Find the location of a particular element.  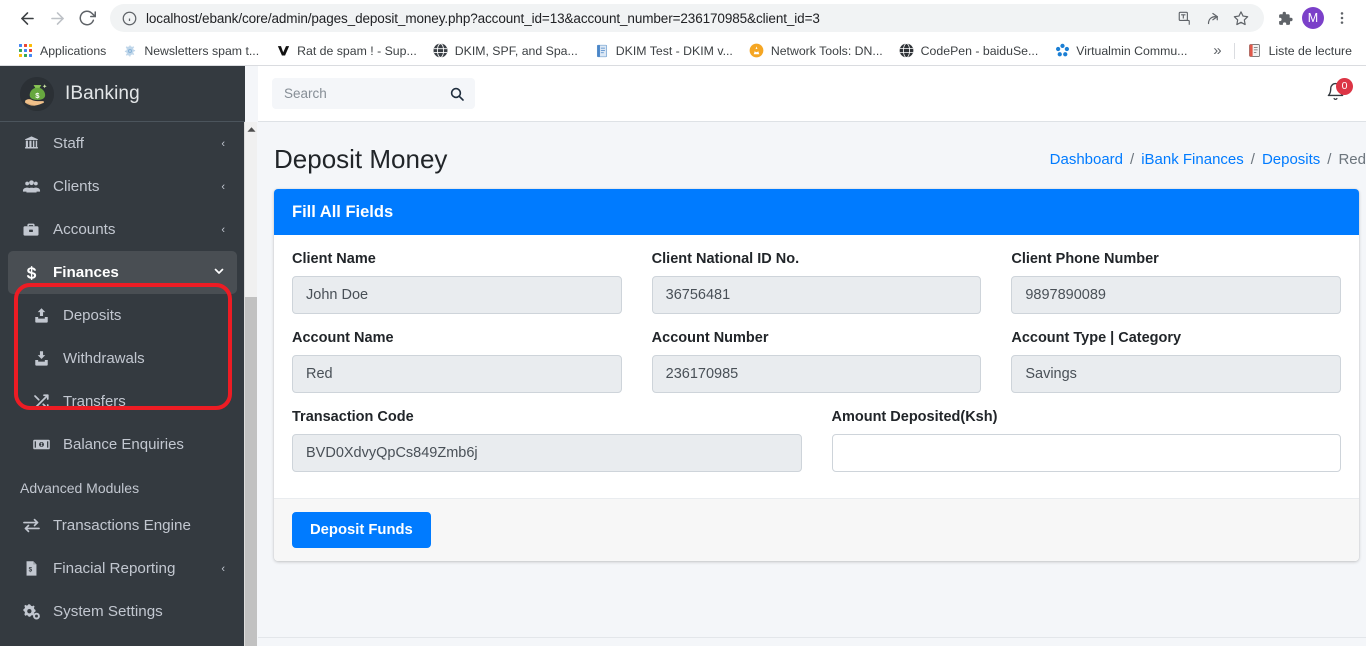

field-client-name: Client Name is located at coordinates (457, 282).